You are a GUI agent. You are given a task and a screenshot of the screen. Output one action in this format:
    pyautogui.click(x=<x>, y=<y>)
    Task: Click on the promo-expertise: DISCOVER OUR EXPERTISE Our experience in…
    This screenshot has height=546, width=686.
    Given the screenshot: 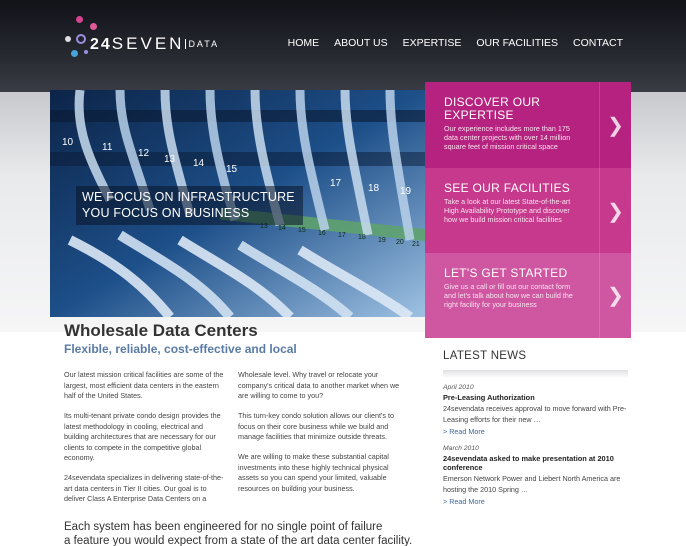 What is the action you would take?
    pyautogui.click(x=528, y=125)
    